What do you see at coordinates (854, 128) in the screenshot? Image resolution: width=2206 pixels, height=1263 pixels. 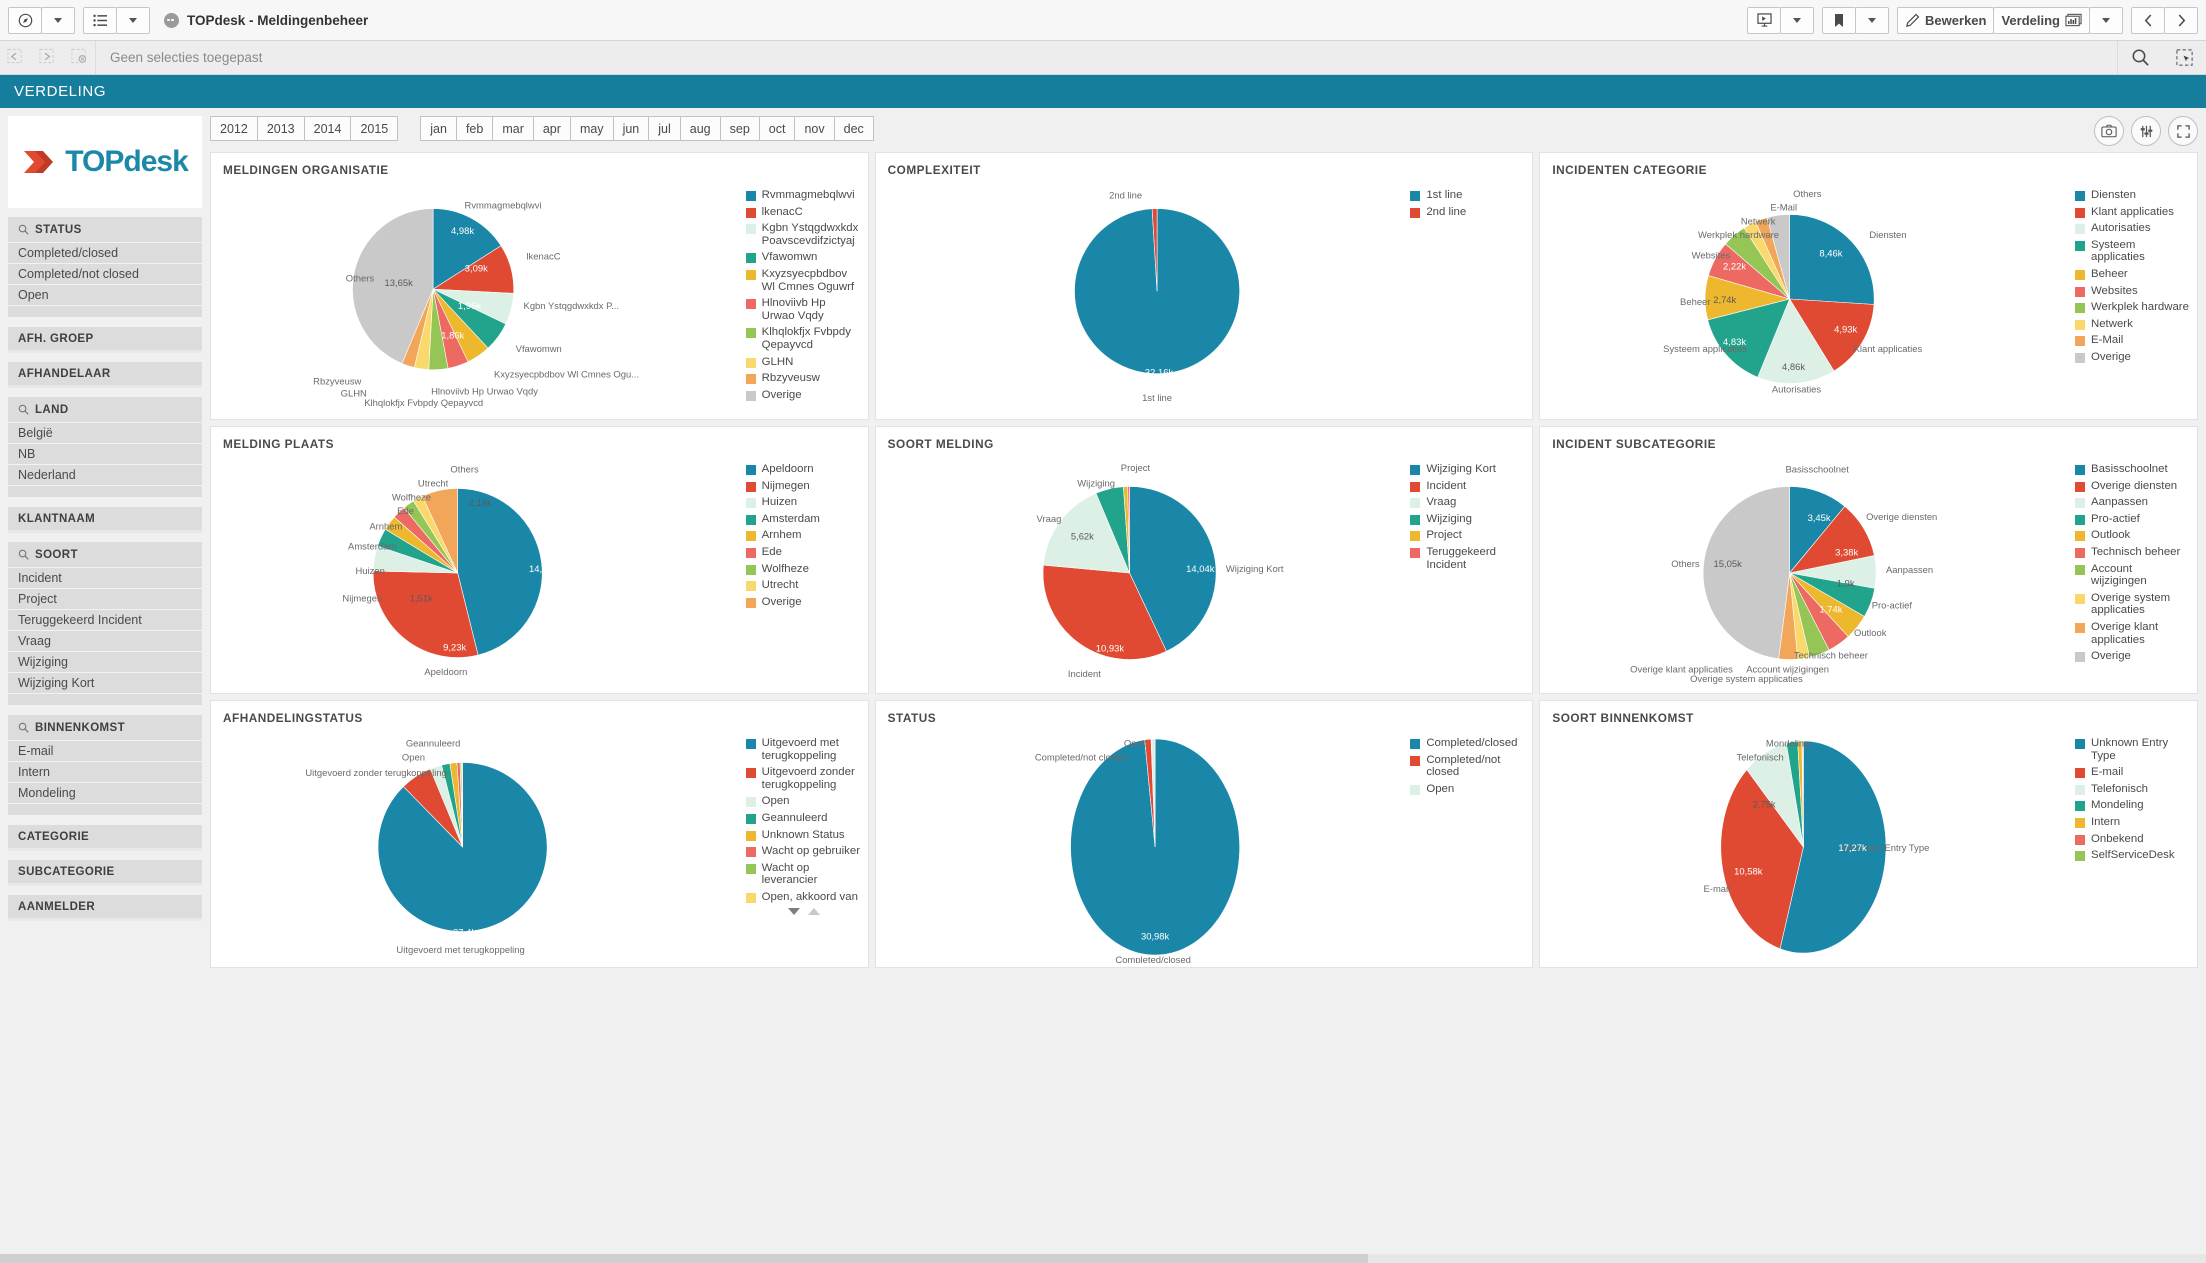 I see `month-button-dec: dec` at bounding box center [854, 128].